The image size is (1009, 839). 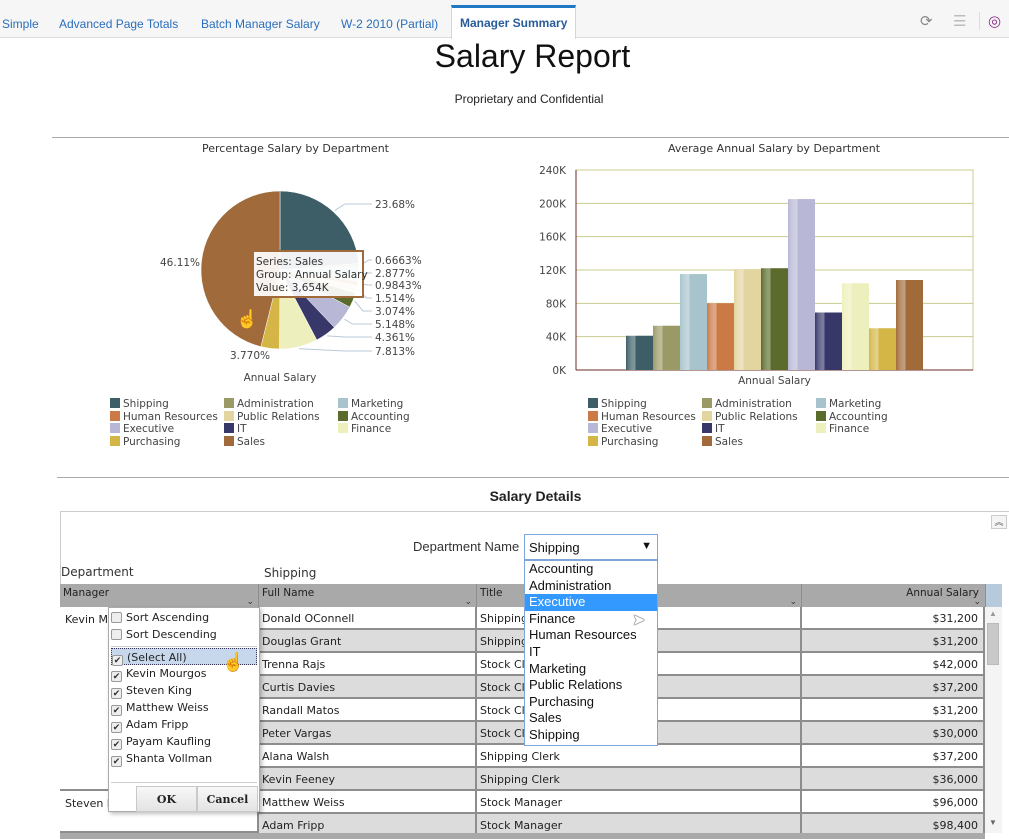 What do you see at coordinates (622, 802) in the screenshot?
I see `table-row: Matthew Weiss Stock Manager $96,000` at bounding box center [622, 802].